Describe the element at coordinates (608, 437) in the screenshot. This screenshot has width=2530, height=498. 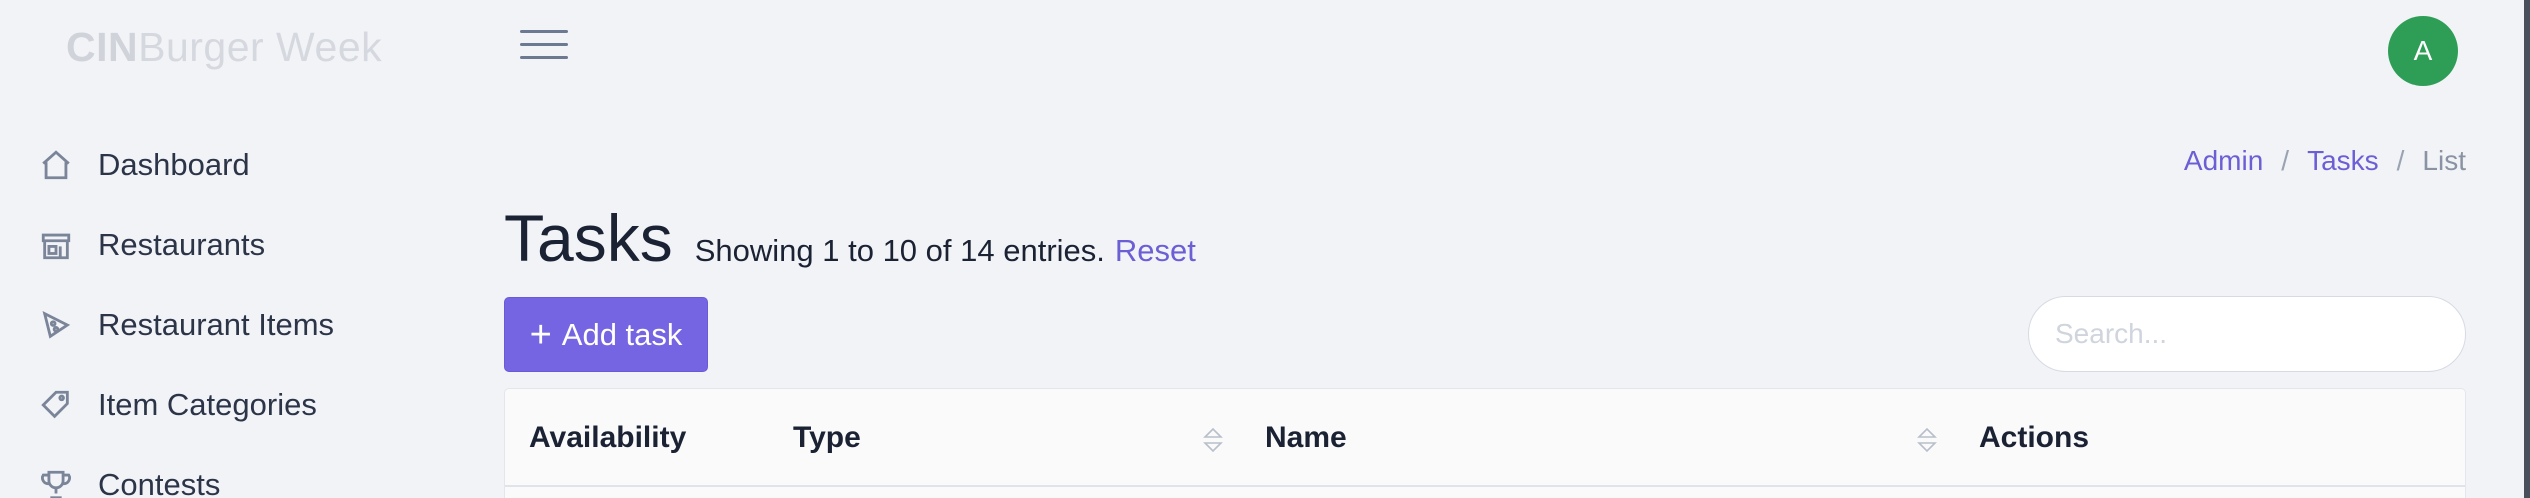
I see `column-header-availability: Availability` at that location.